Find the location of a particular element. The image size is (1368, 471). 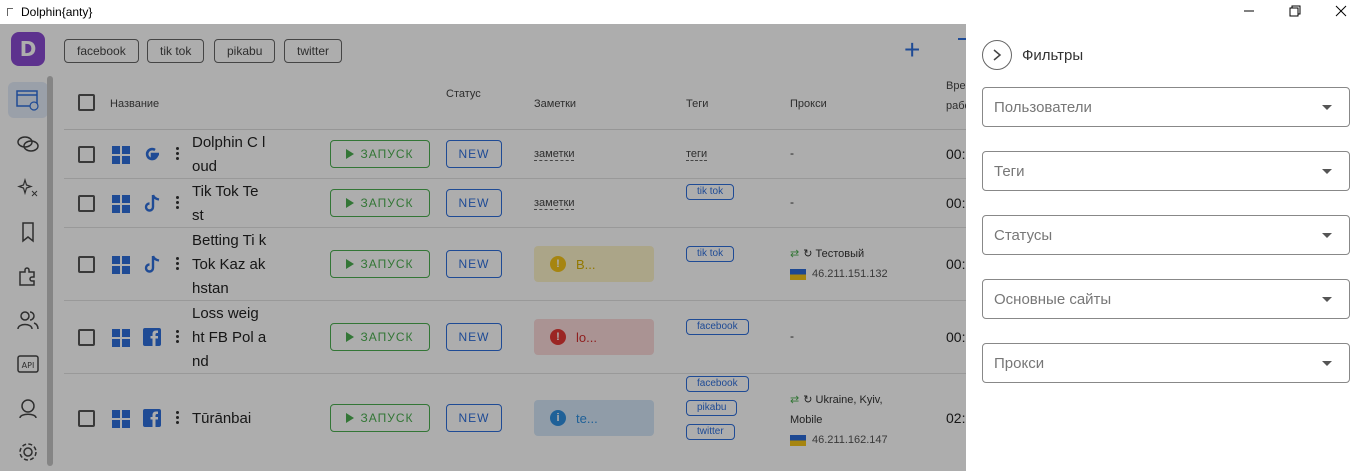

window-title: Dolphin{anty} is located at coordinates (57, 12).